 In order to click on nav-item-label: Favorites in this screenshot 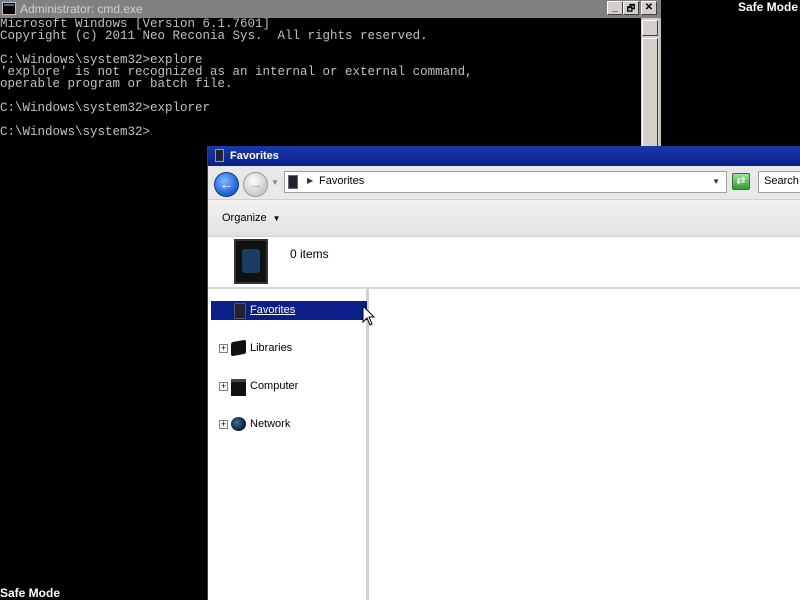, I will do `click(273, 310)`.